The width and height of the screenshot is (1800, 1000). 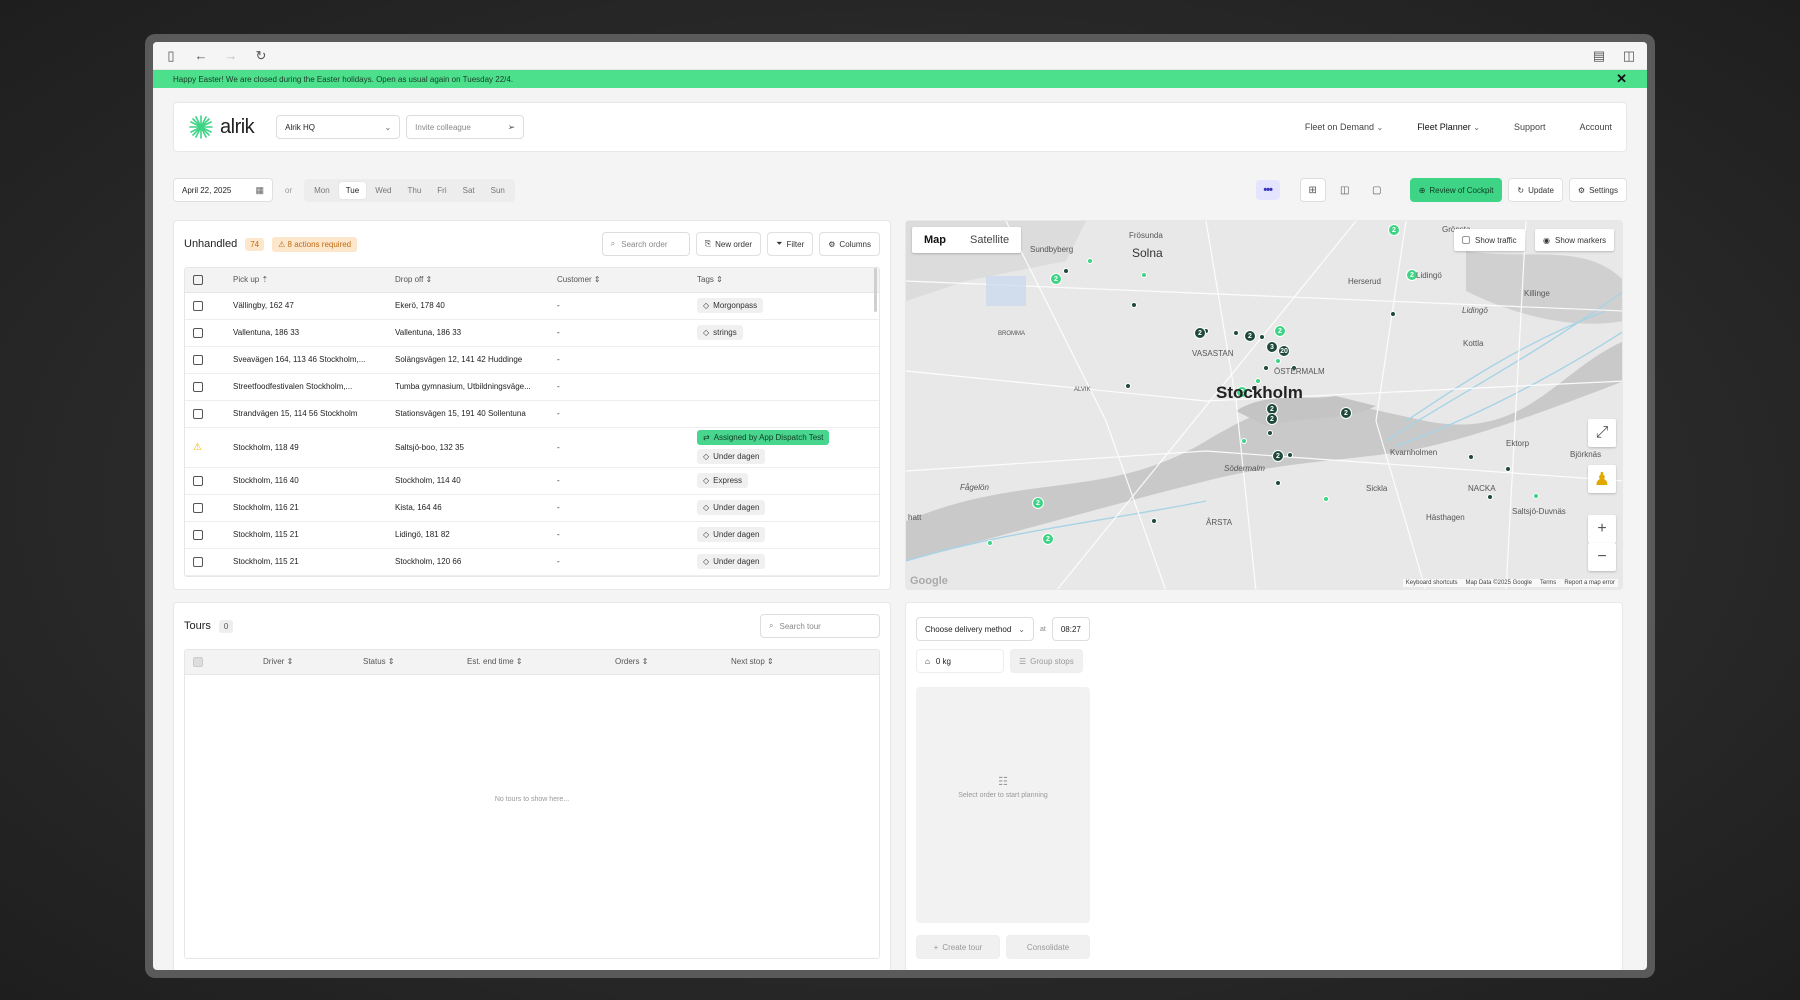 I want to click on header-customer: Customer ⇕, so click(x=619, y=280).